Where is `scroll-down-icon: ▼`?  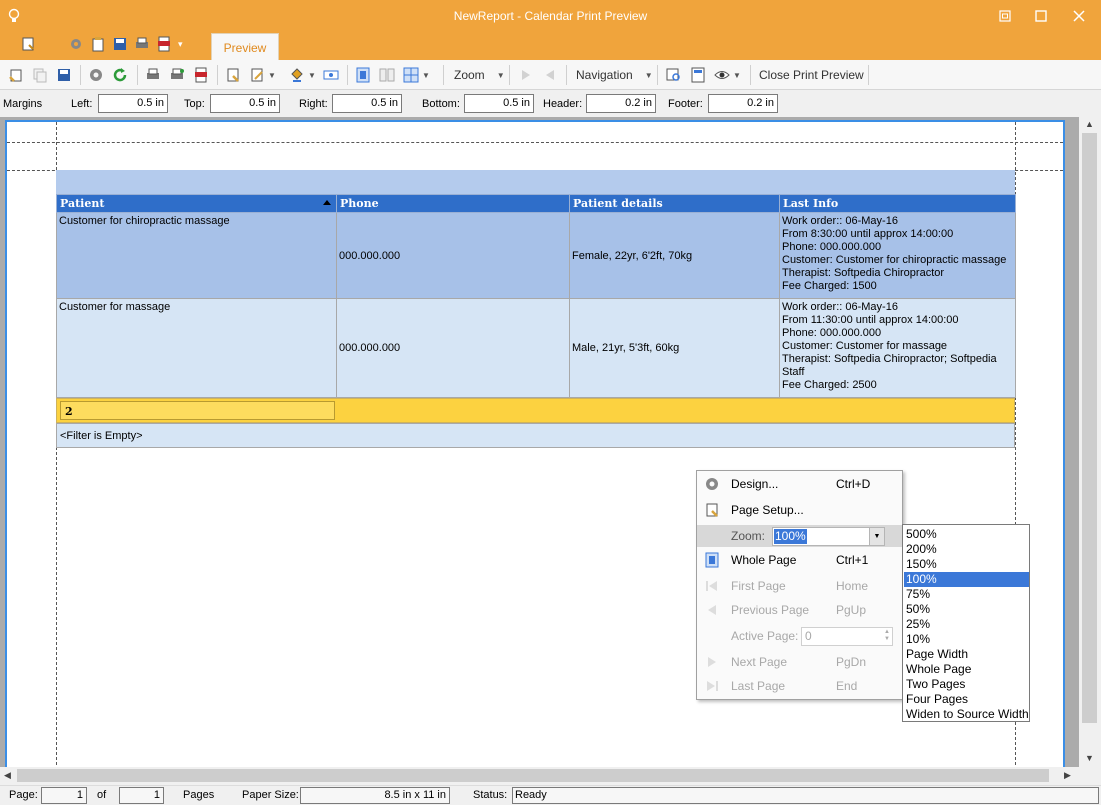 scroll-down-icon: ▼ is located at coordinates (1089, 758).